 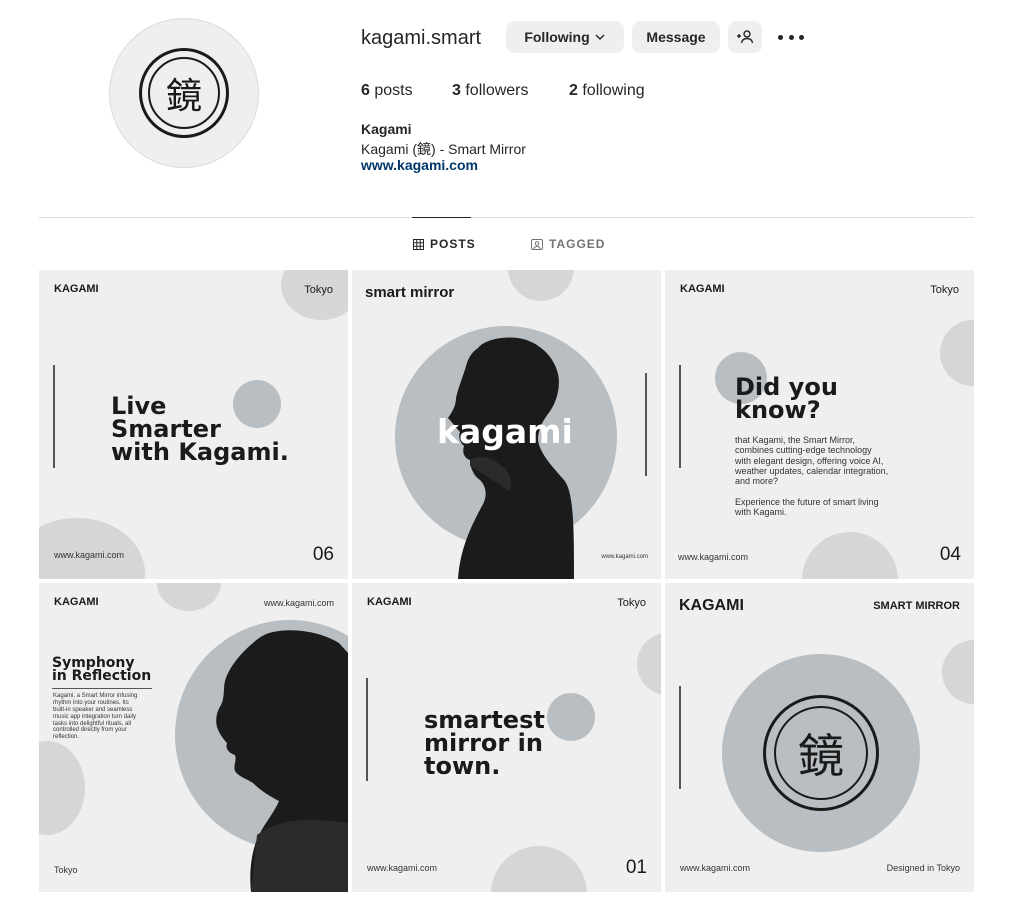 What do you see at coordinates (786, 398) in the screenshot?
I see `post-headline: Did you know?` at bounding box center [786, 398].